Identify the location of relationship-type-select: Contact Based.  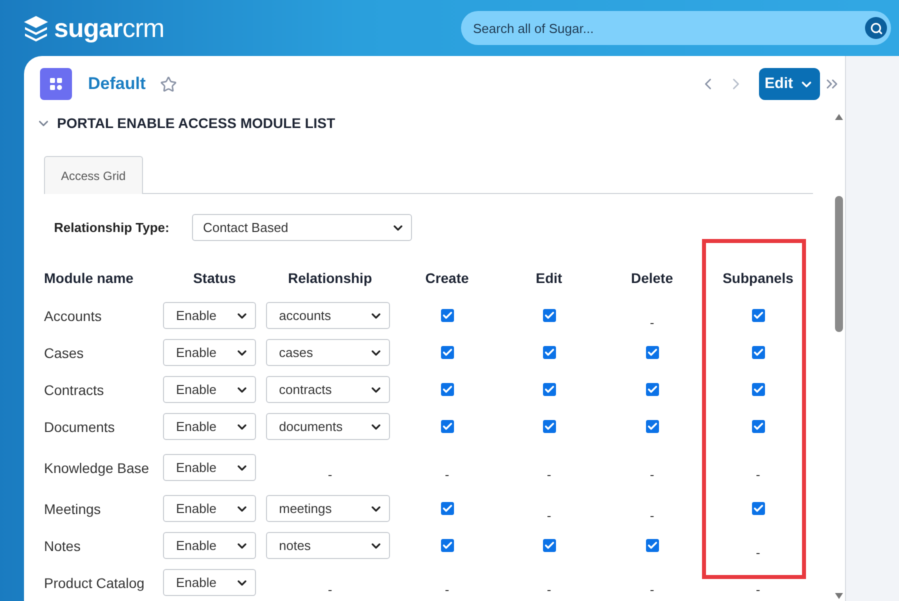
(302, 227).